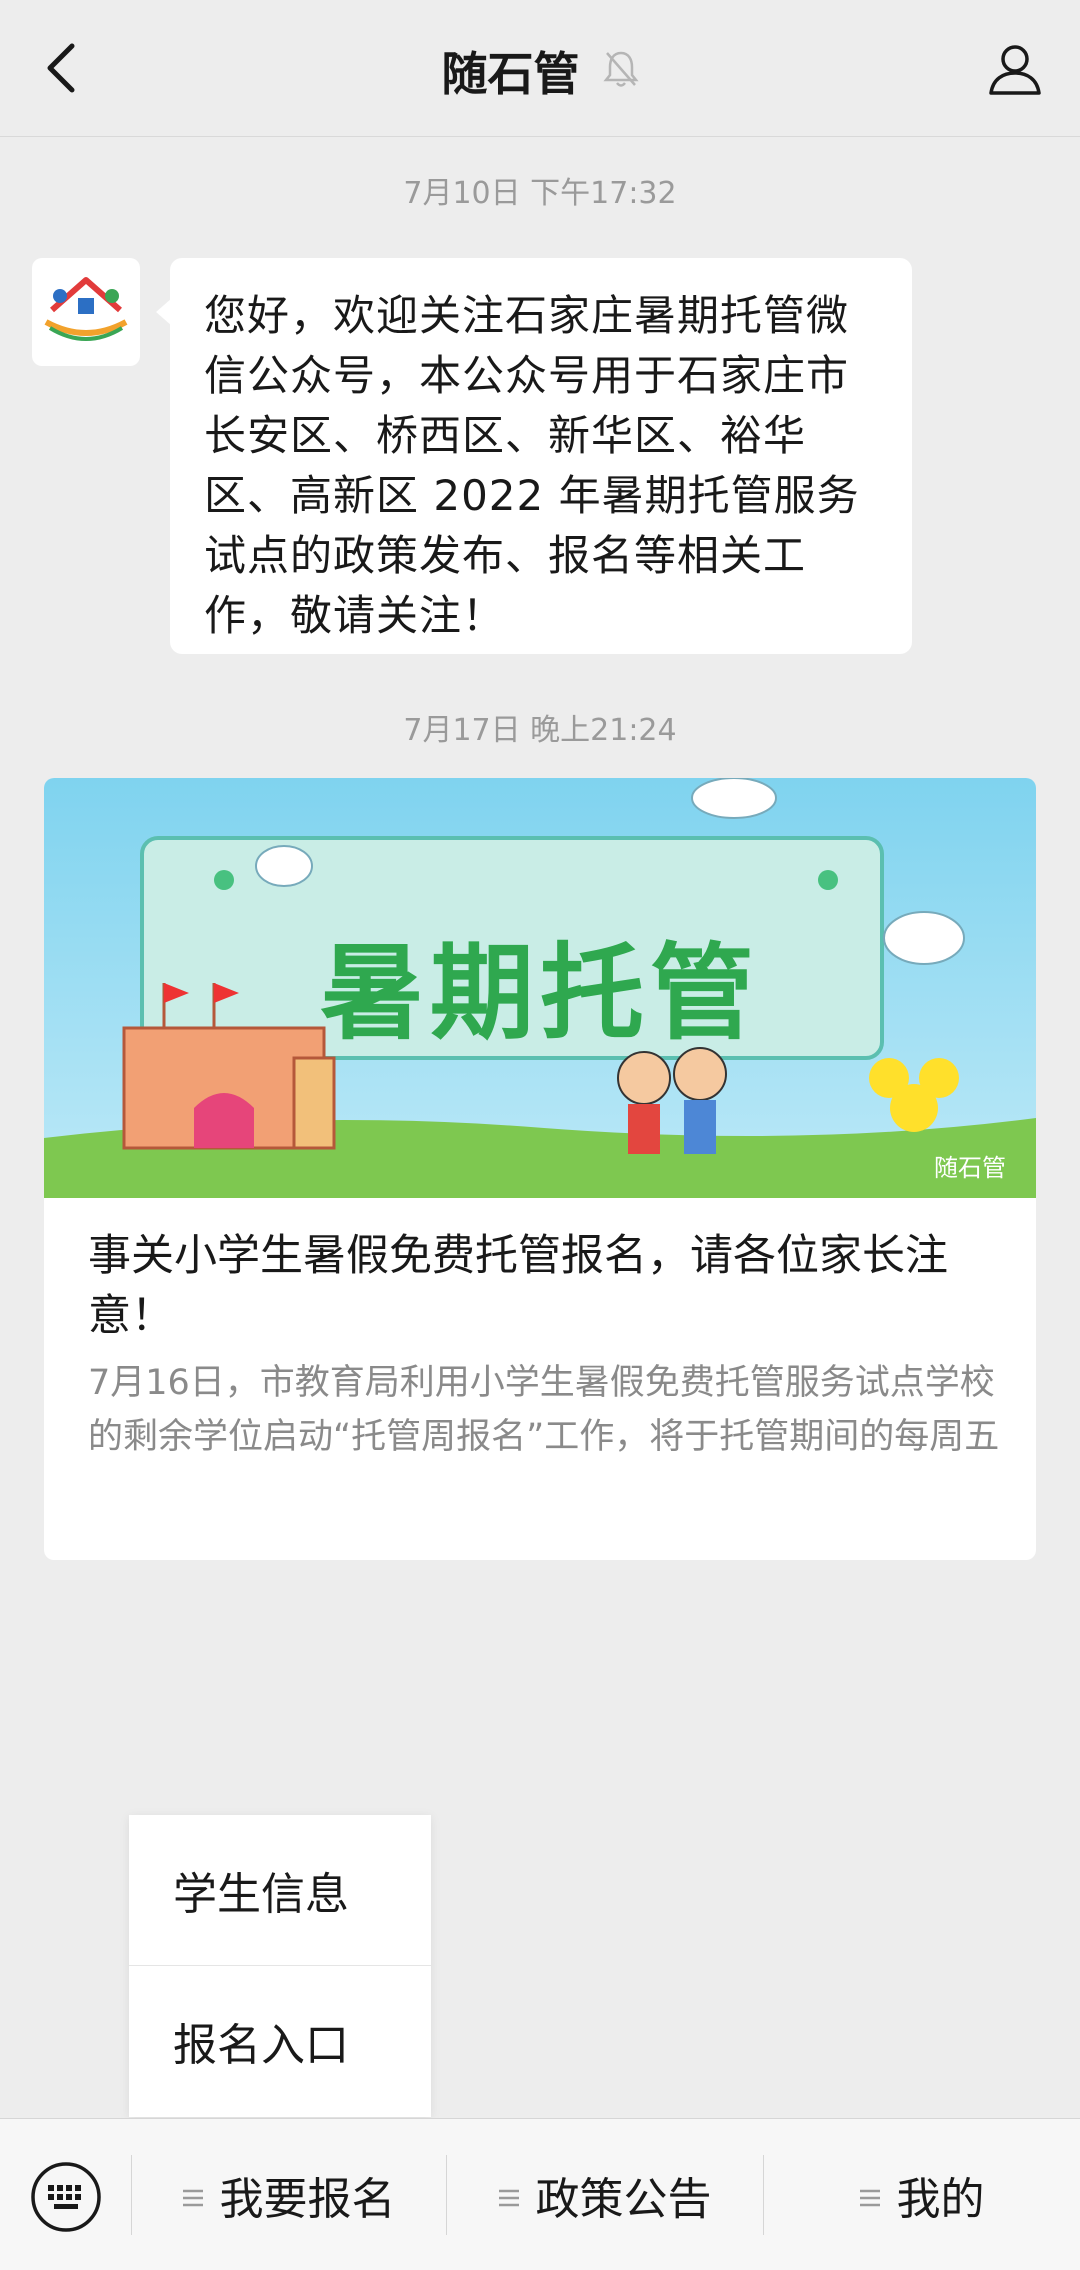  I want to click on menu-button-label: 我的, so click(940, 2199).